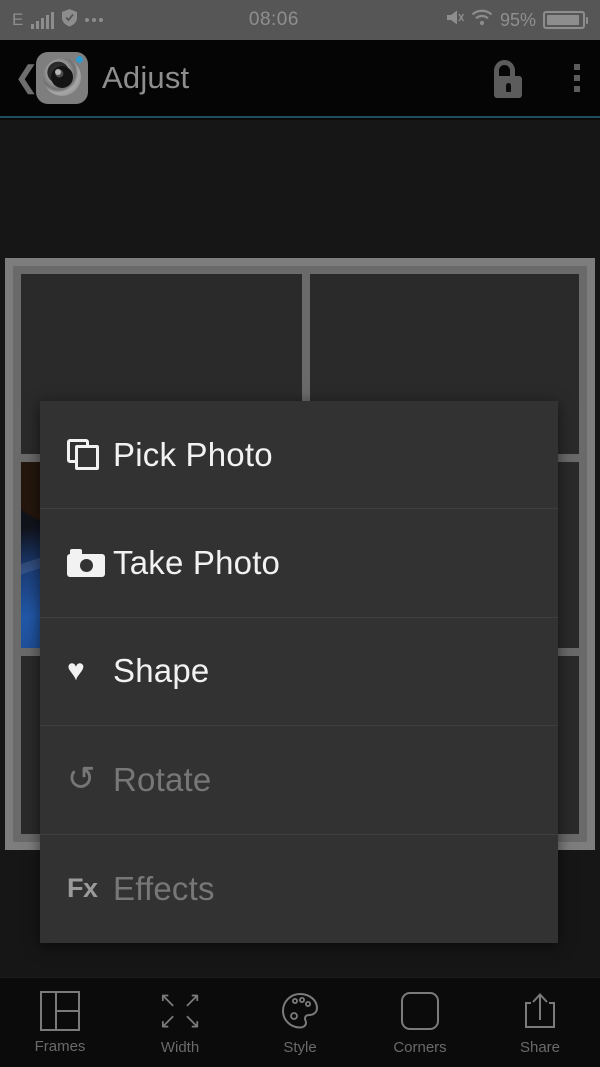  I want to click on tab-corners: Corners, so click(420, 1022).